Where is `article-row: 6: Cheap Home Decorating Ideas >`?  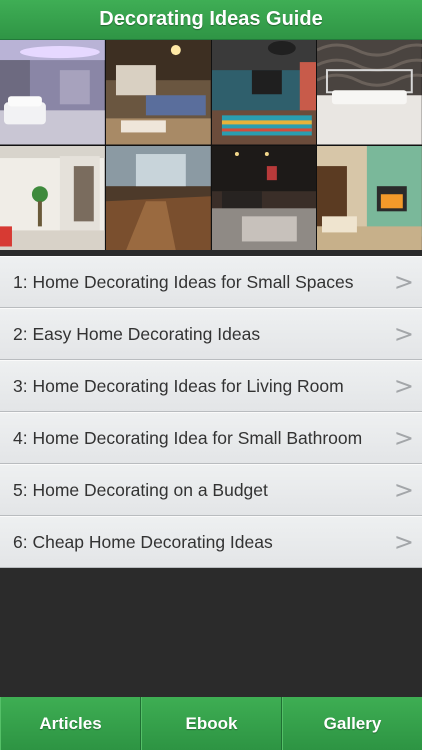 article-row: 6: Cheap Home Decorating Ideas > is located at coordinates (211, 542).